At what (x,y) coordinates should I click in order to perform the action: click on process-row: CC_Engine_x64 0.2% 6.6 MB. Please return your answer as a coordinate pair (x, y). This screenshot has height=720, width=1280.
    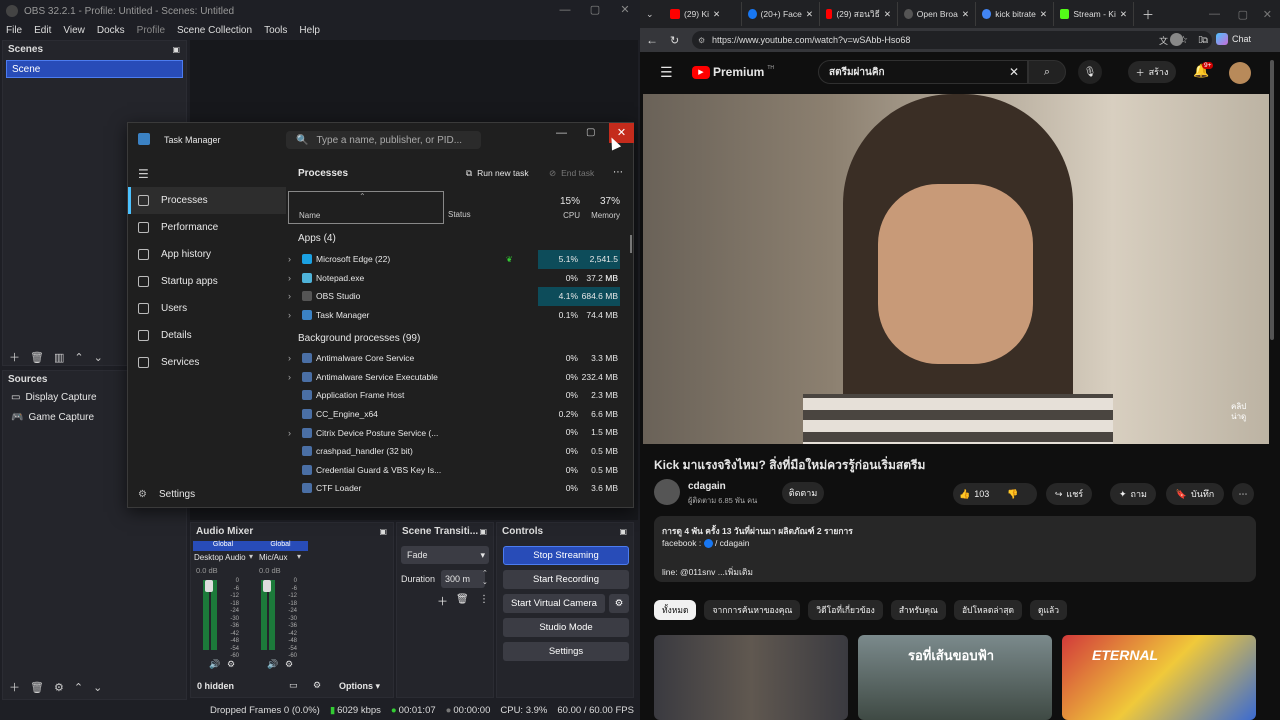
    Looking at the image, I should click on (458, 414).